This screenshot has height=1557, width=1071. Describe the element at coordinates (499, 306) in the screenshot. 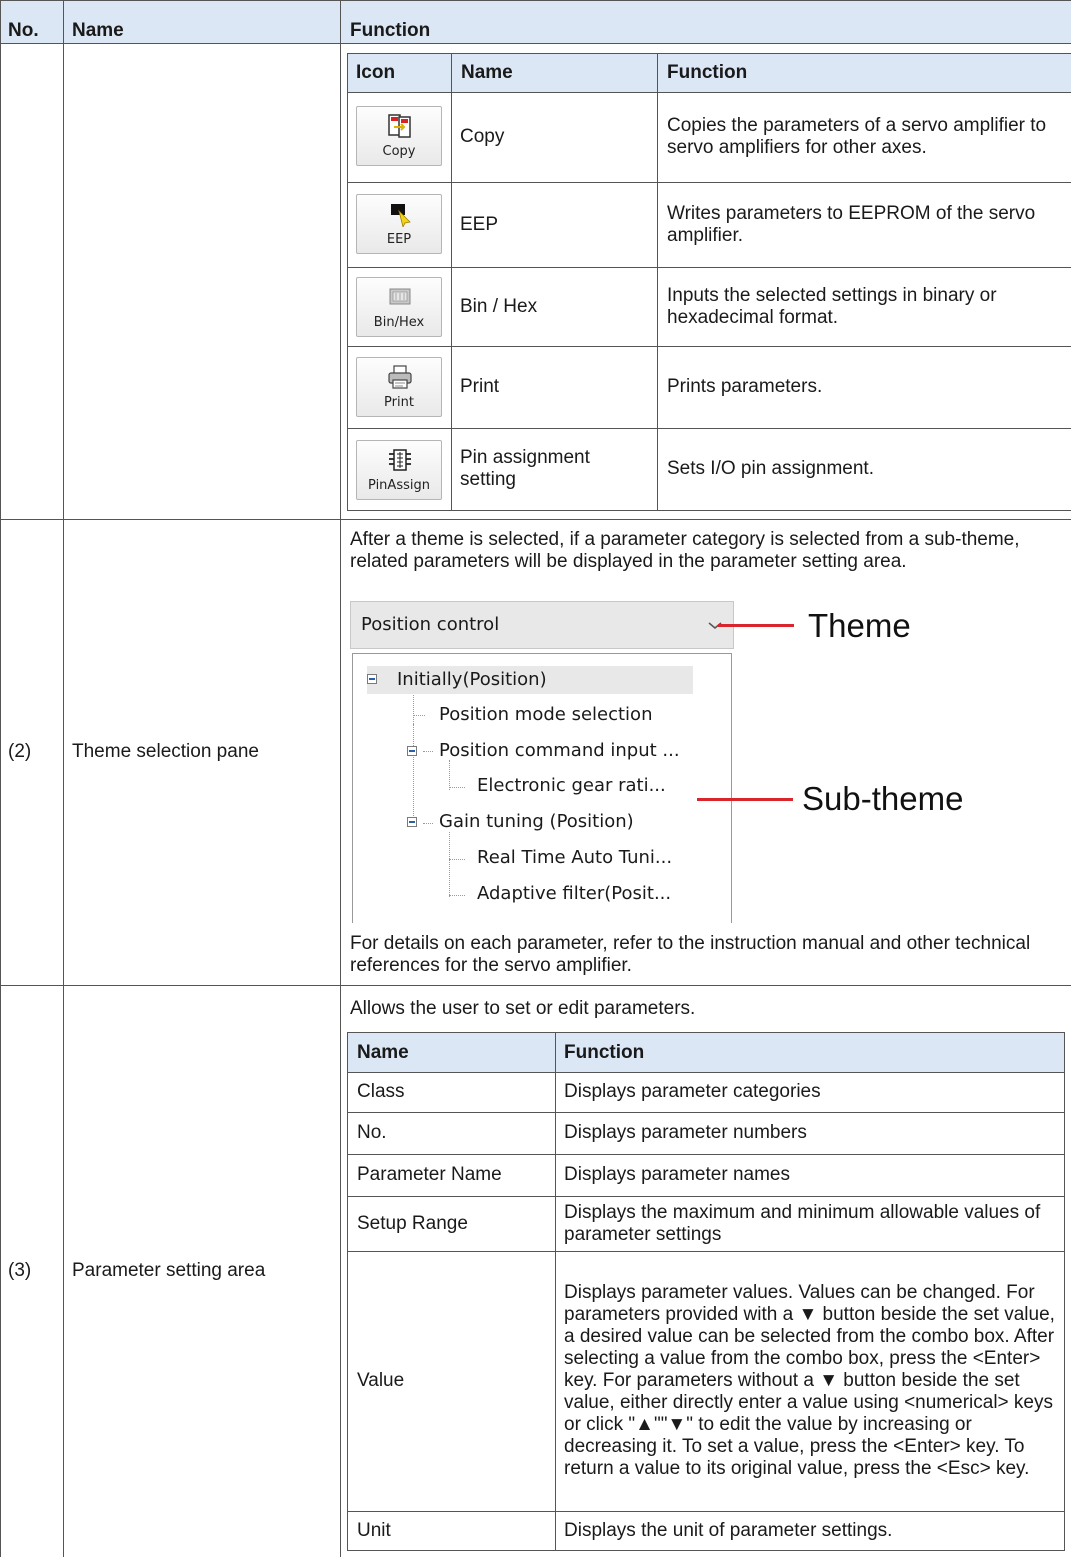

I see `icon-row-name: Bin / Hex` at that location.